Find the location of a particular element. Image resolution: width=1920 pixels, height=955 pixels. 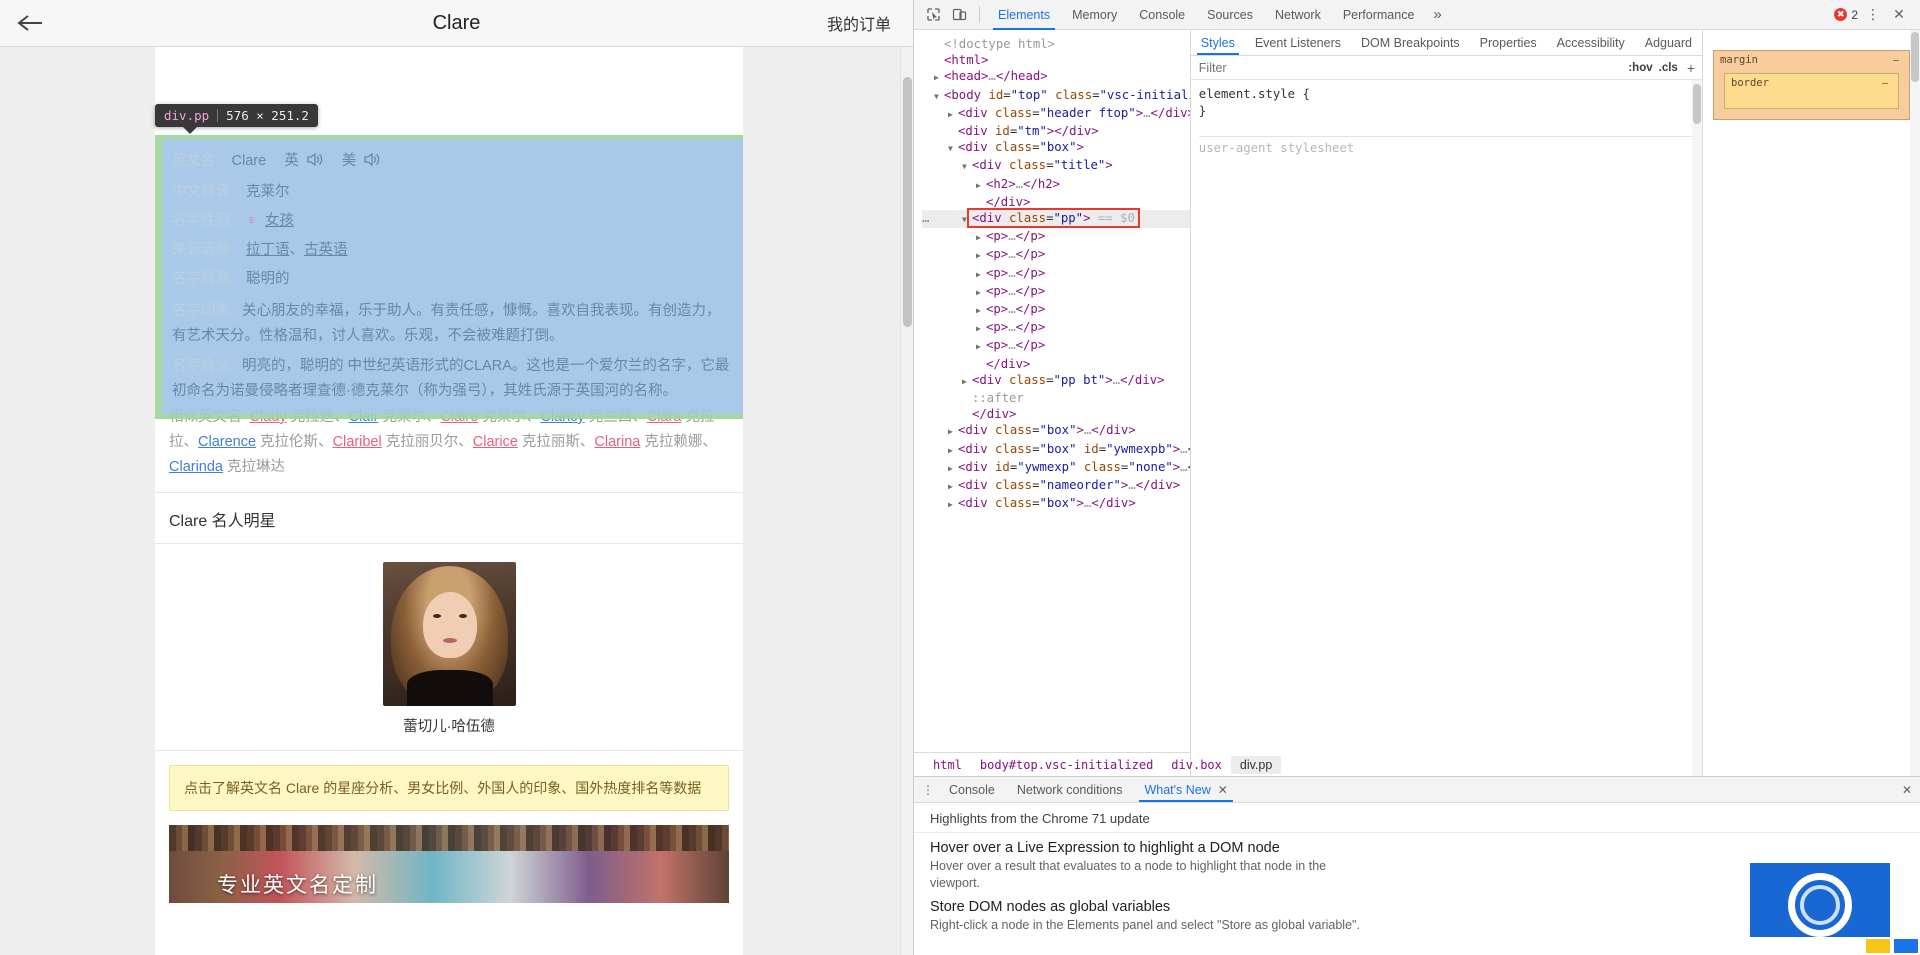

breadcrumb-item: body#top.vsc-initialized is located at coordinates (1066, 765).